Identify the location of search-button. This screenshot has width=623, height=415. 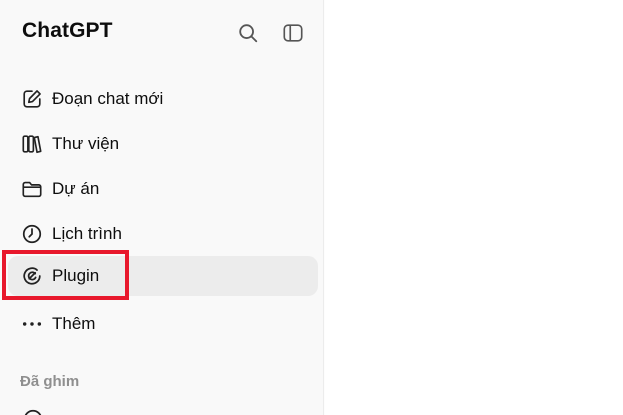
(248, 33).